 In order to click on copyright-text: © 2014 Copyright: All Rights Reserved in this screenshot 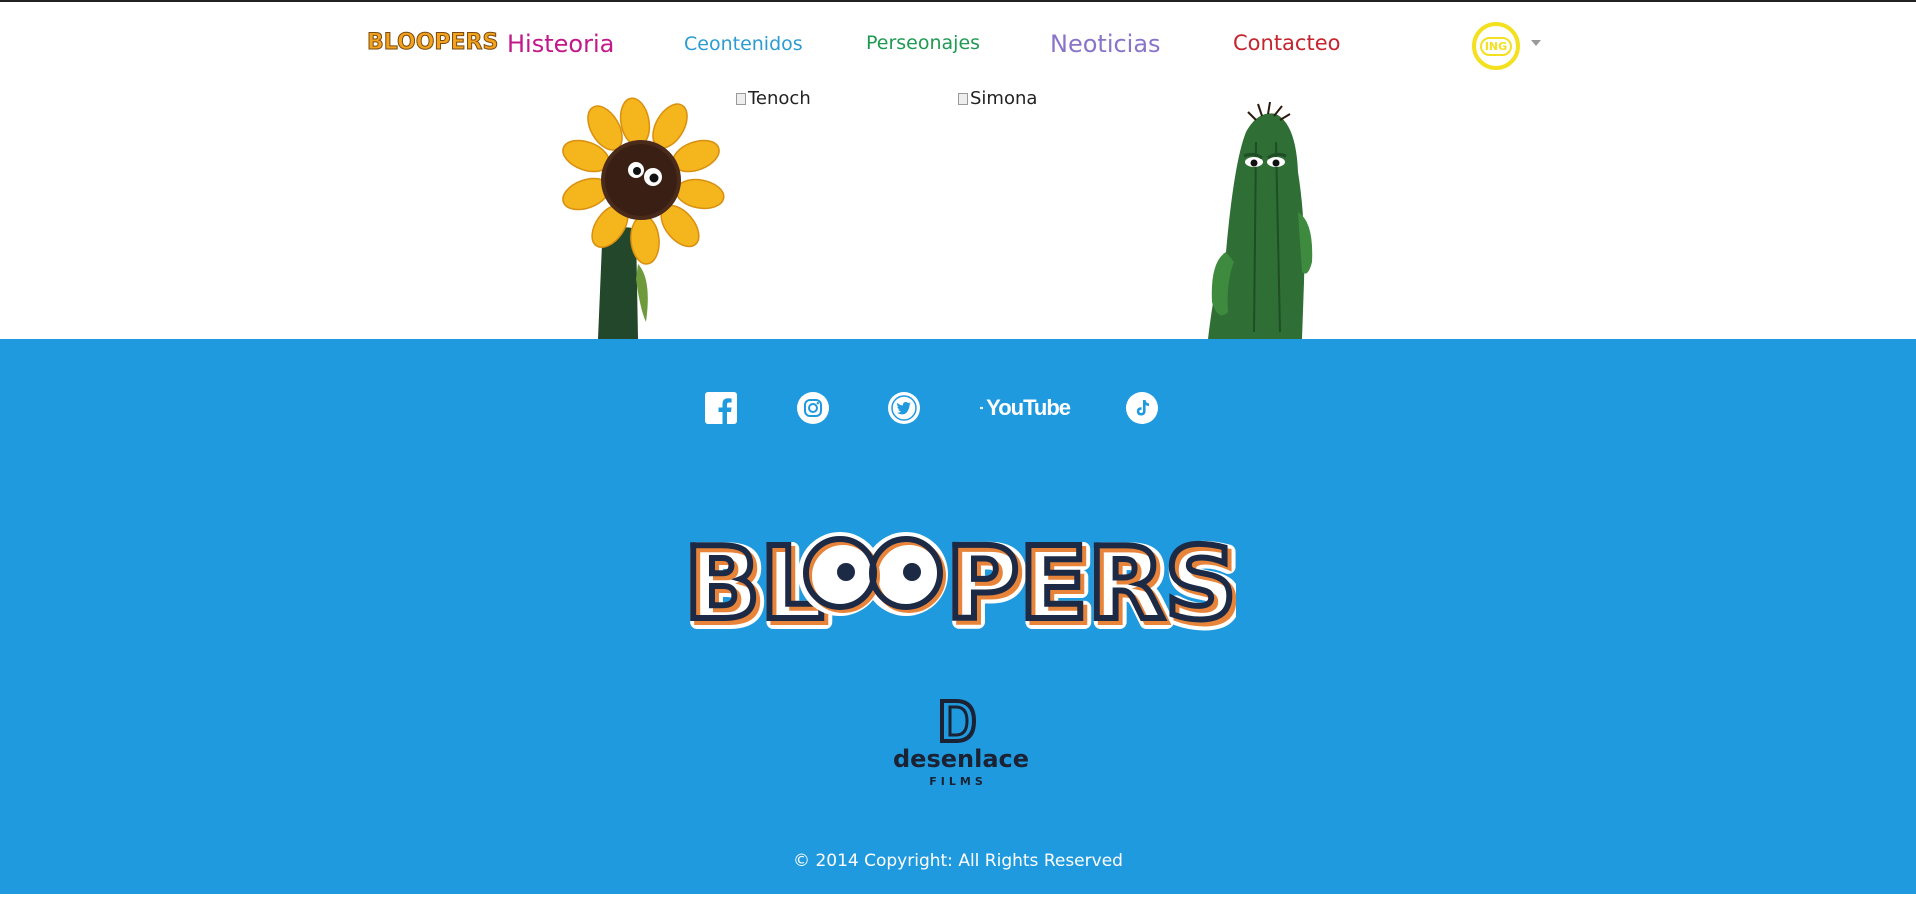, I will do `click(958, 861)`.